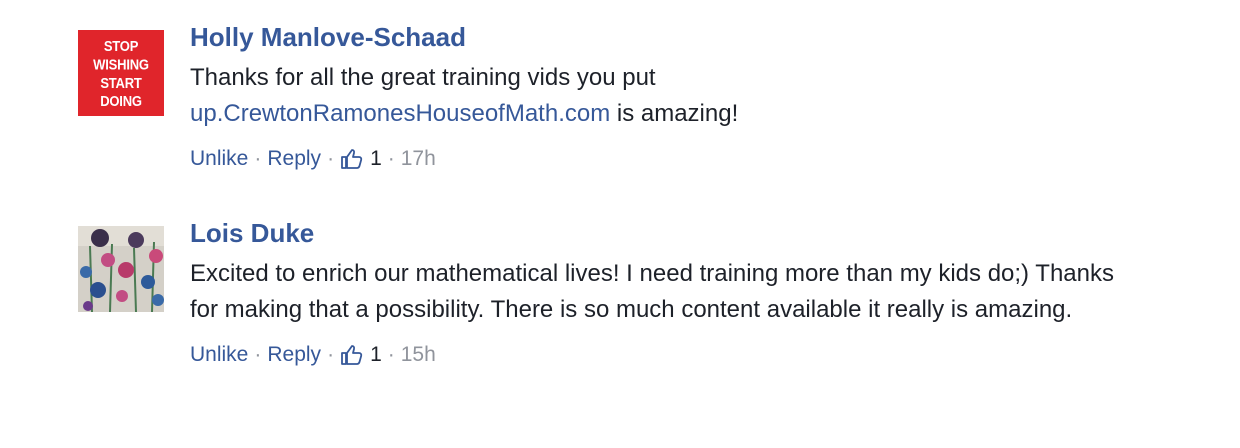  Describe the element at coordinates (670, 159) in the screenshot. I see `comment-actions: Unlike · Reply · 1 · 17h` at that location.